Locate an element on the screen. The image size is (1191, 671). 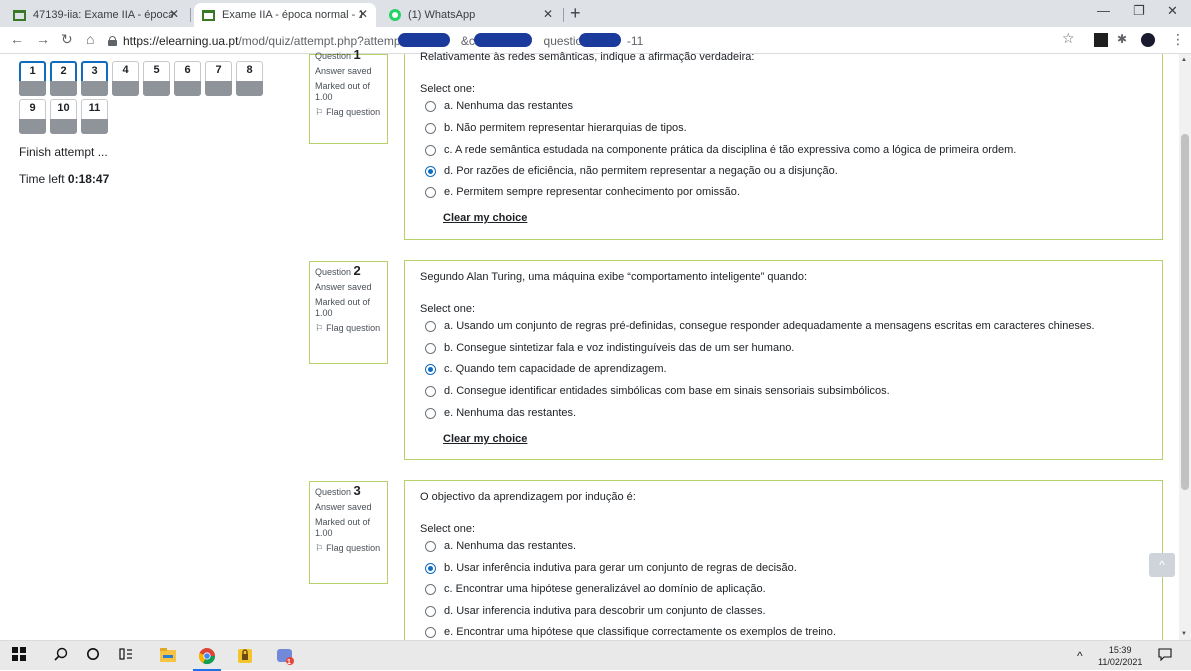
tray-expand-icon: ^ is located at coordinates (1080, 656).